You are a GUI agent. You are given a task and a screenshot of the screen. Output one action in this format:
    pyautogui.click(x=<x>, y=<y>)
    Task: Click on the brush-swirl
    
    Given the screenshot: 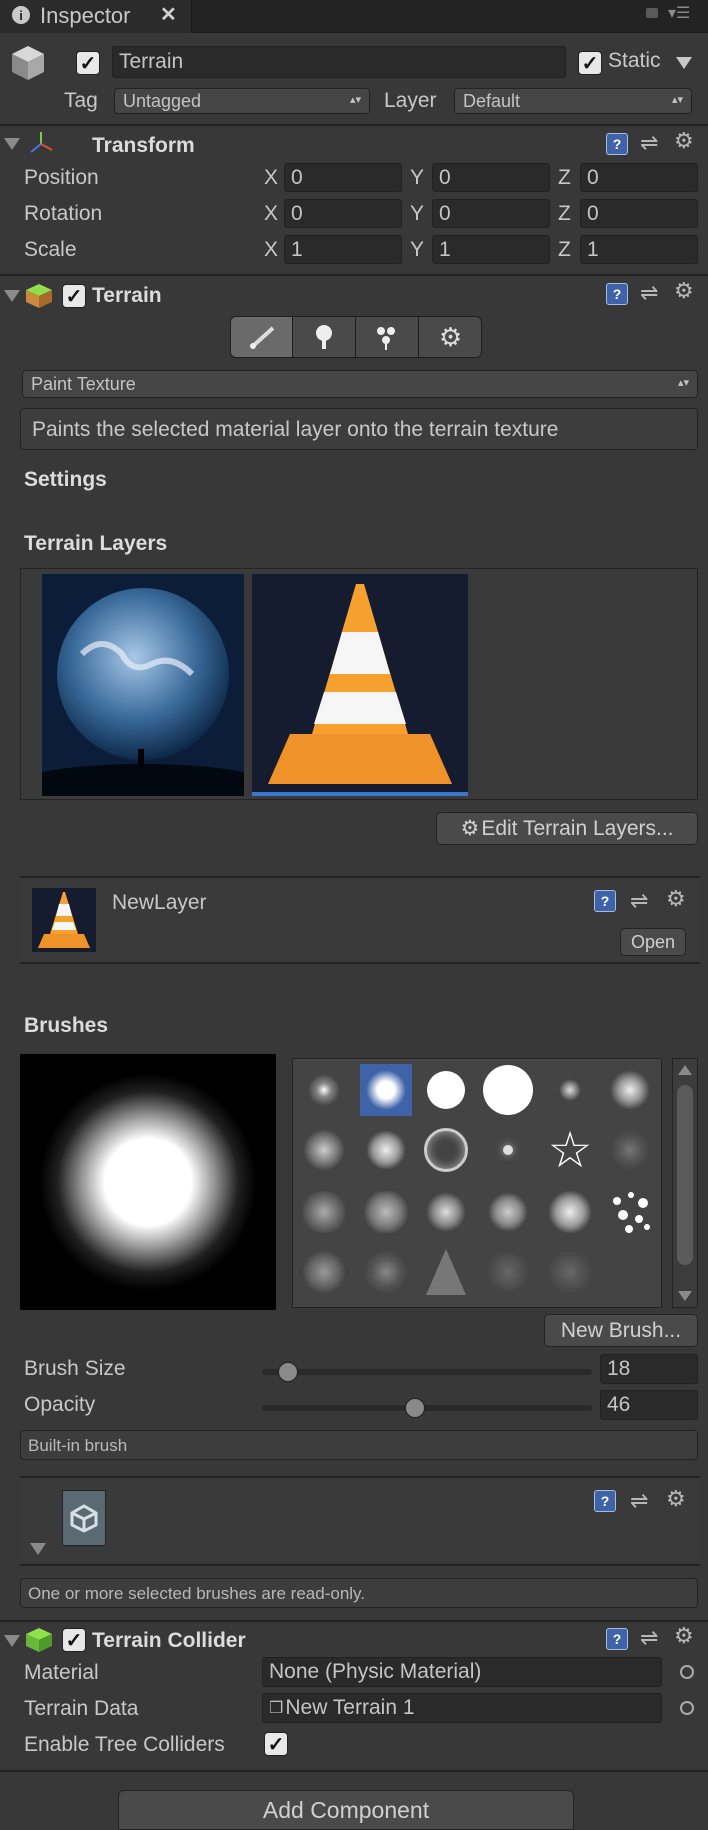 What is the action you would take?
    pyautogui.click(x=446, y=1150)
    